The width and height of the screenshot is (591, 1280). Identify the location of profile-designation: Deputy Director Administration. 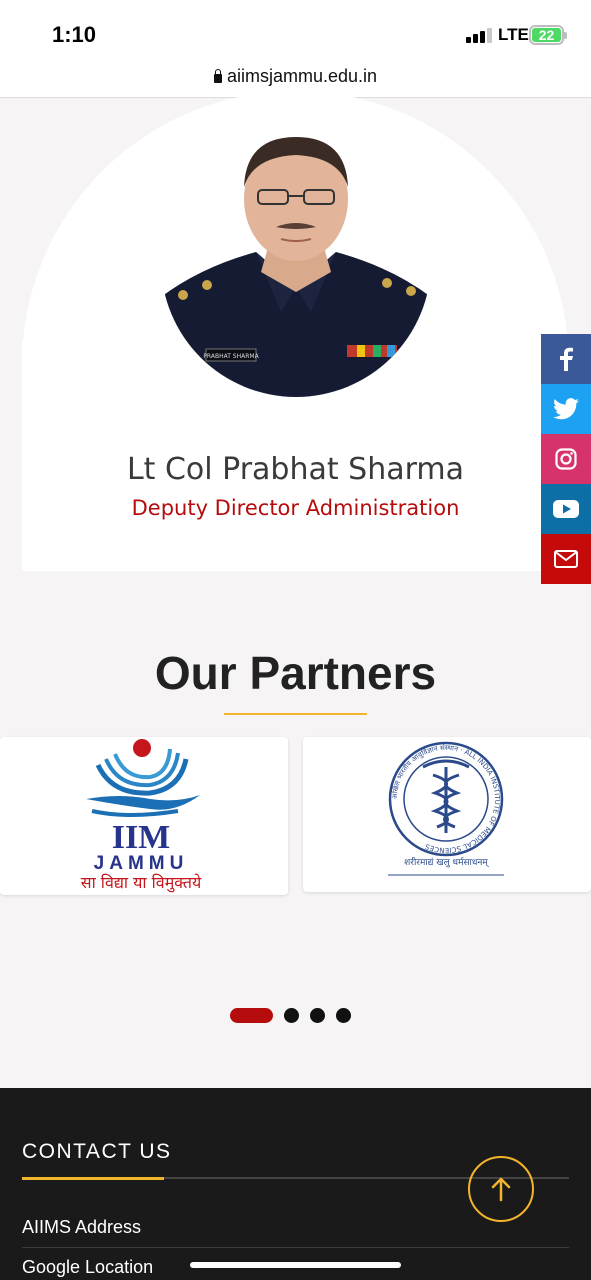
(295, 508).